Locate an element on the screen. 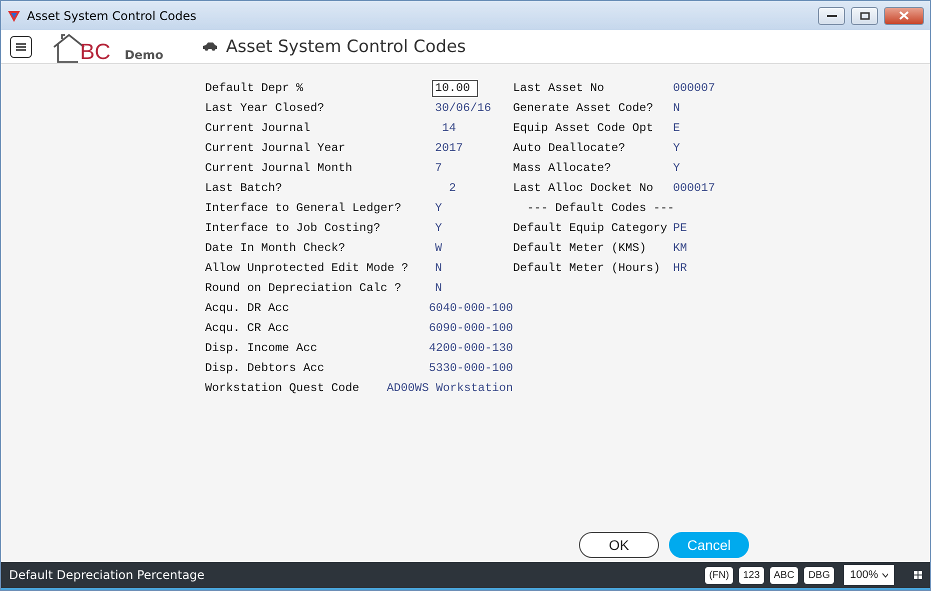 The image size is (931, 591). minimize-icon is located at coordinates (831, 16).